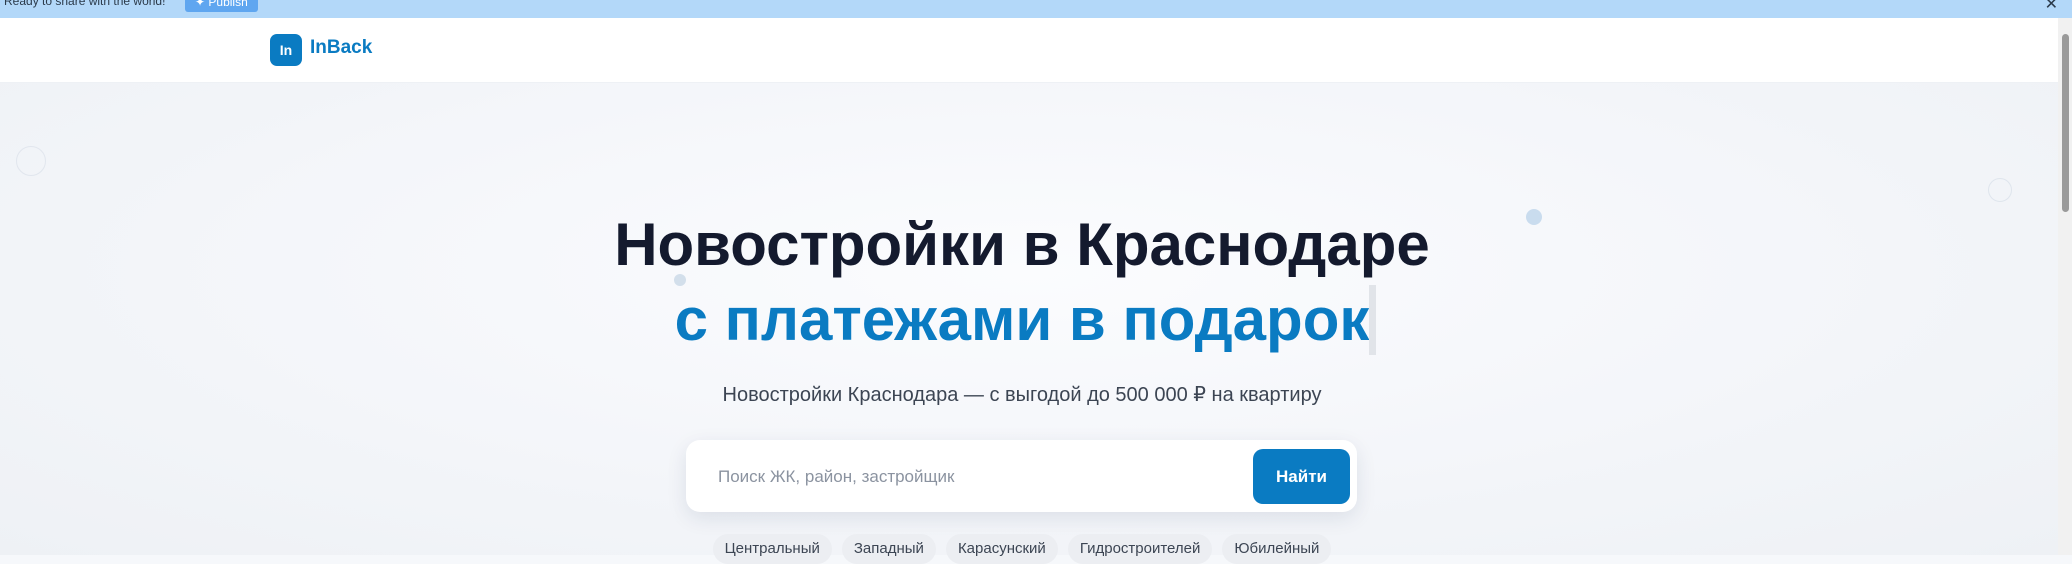  What do you see at coordinates (341, 48) in the screenshot?
I see `logo-text: InBack` at bounding box center [341, 48].